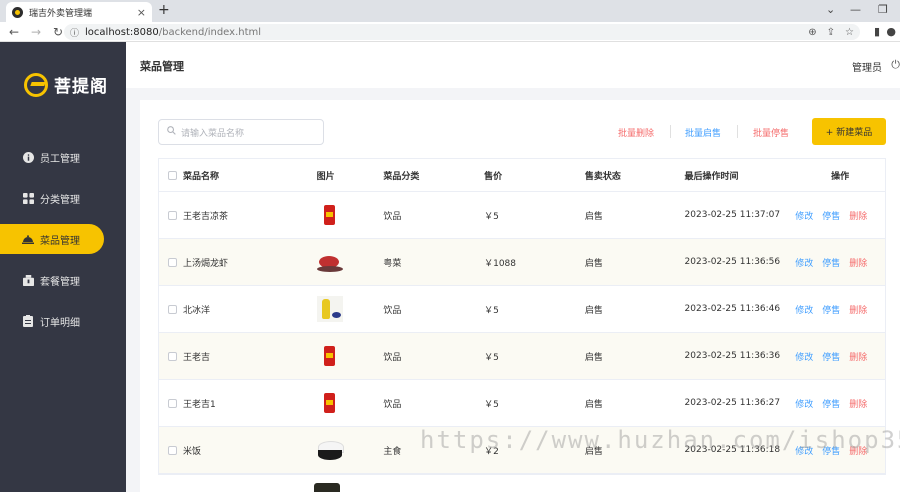 The image size is (900, 492). What do you see at coordinates (199, 404) in the screenshot?
I see `dish-name: 王老吉1` at bounding box center [199, 404].